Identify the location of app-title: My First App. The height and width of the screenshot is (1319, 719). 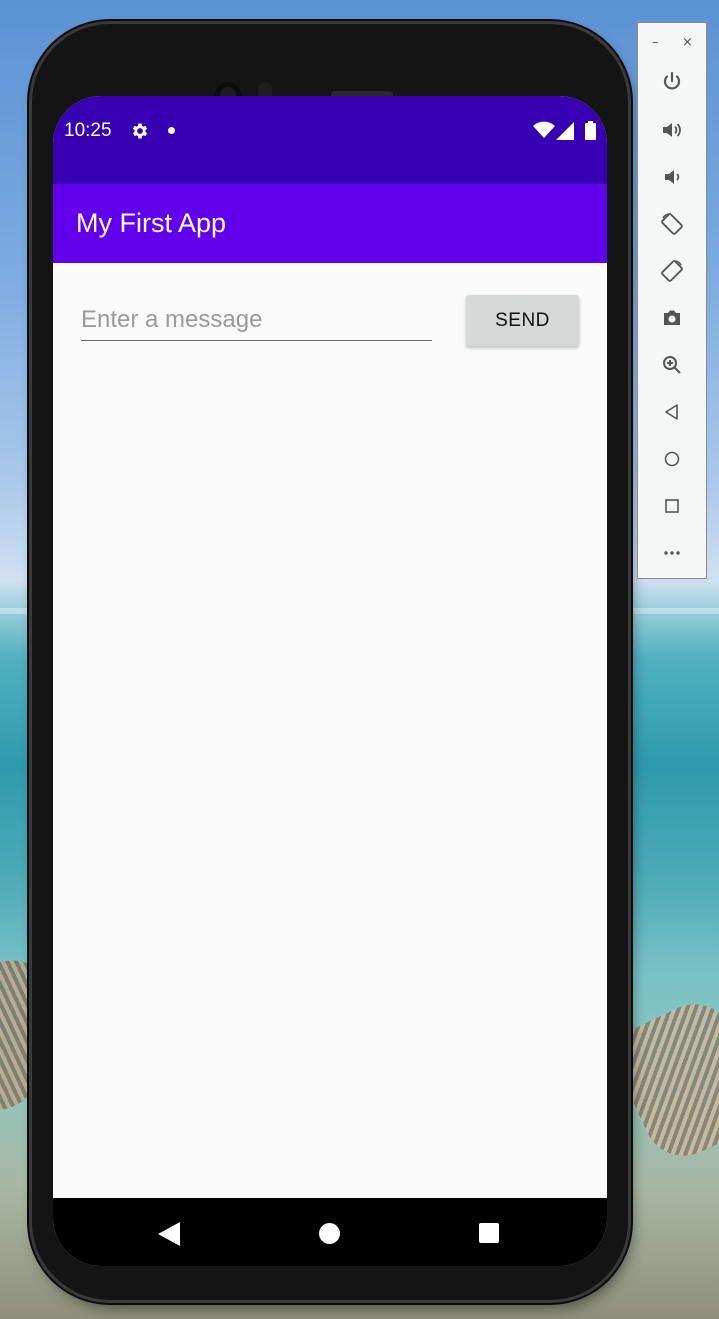
(151, 223).